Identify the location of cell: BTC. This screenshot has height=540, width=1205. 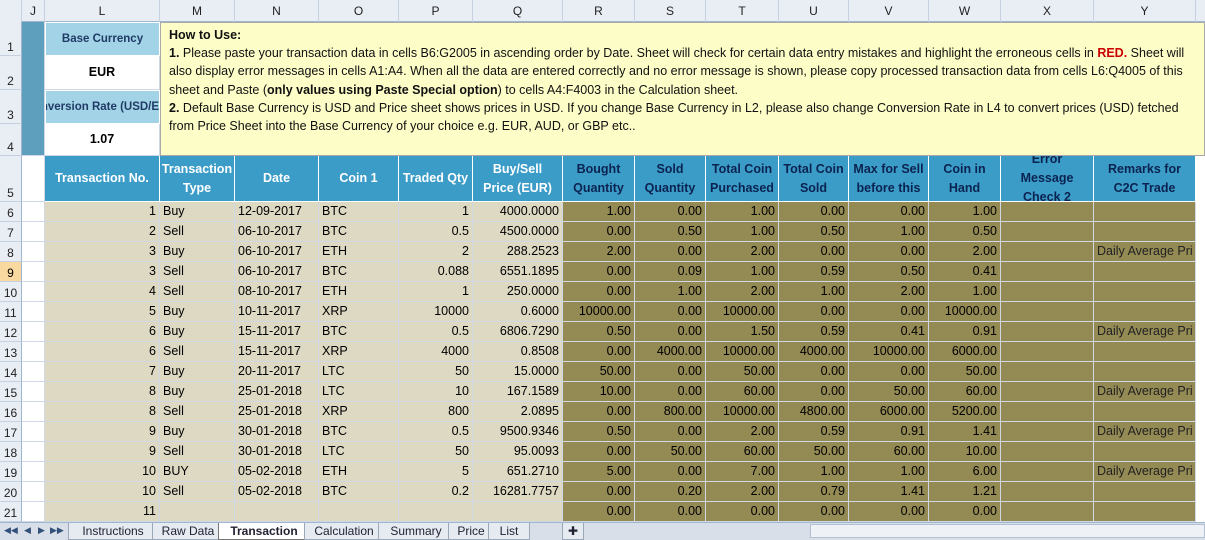
(359, 272).